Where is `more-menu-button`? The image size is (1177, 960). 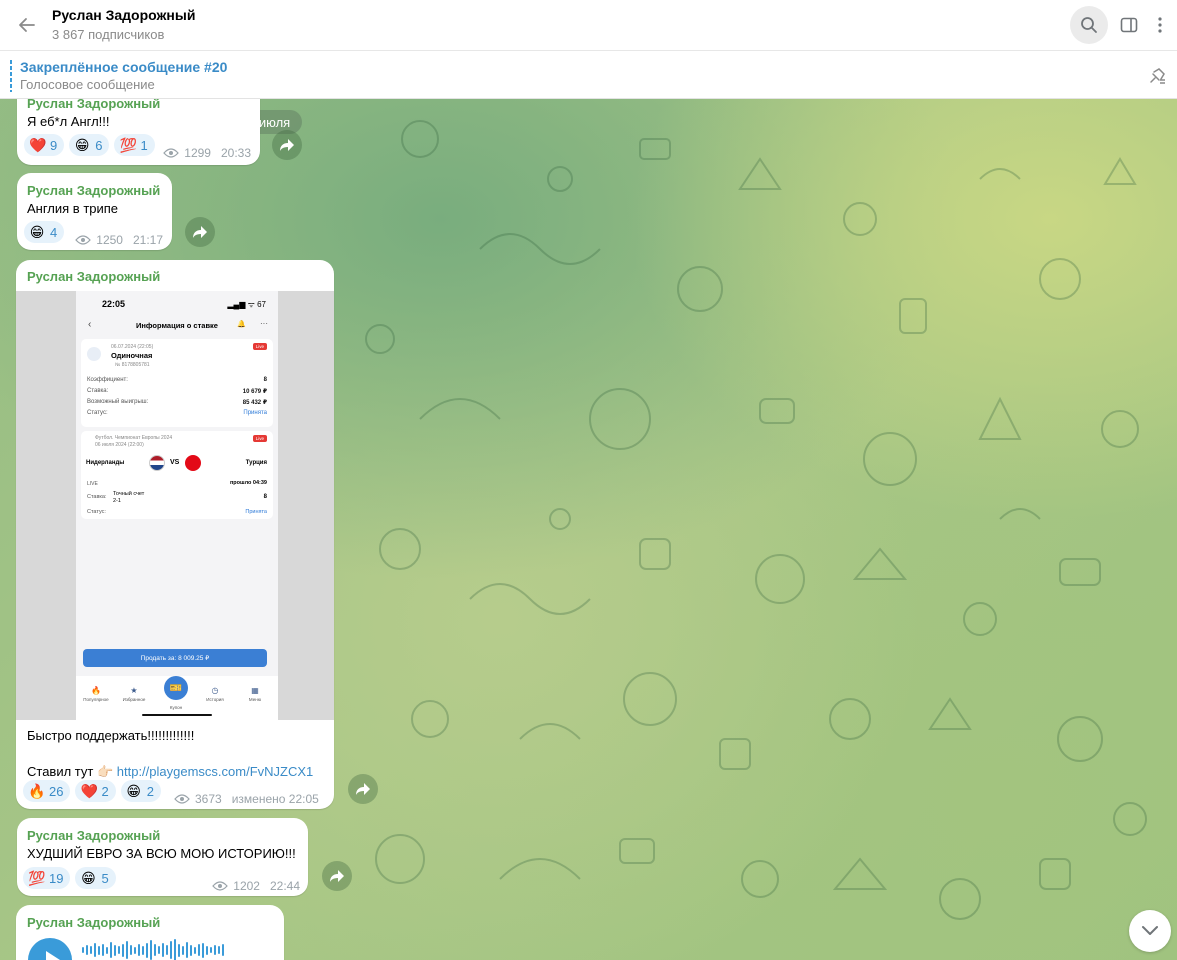 more-menu-button is located at coordinates (1160, 25).